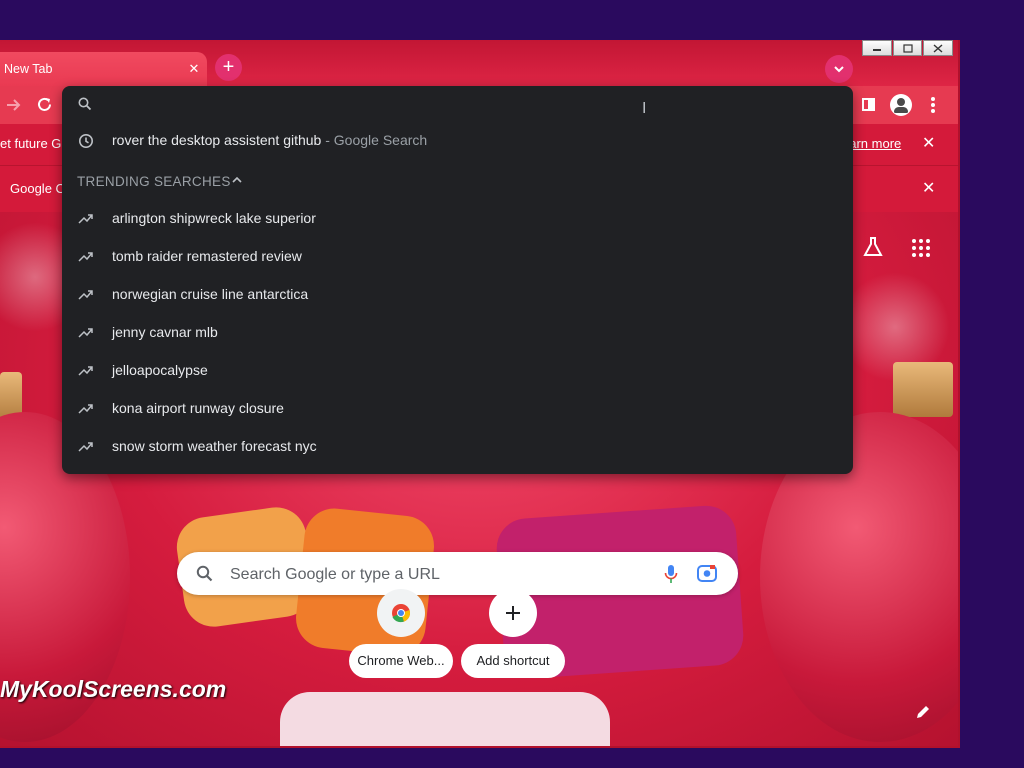  Describe the element at coordinates (210, 294) in the screenshot. I see `suggestion-text: norwegian cruise line antarctica` at that location.